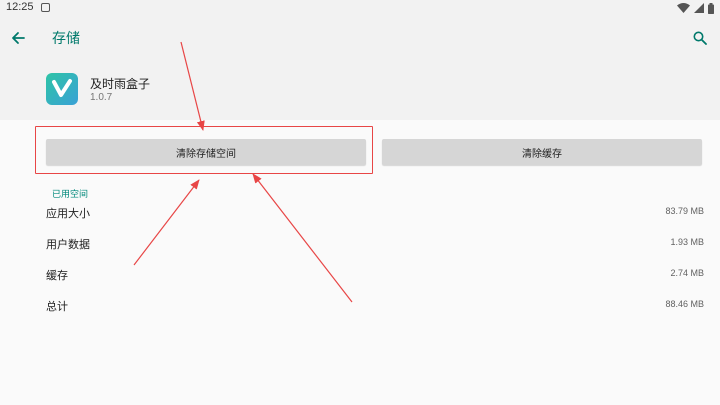 The height and width of the screenshot is (405, 720). Describe the element at coordinates (68, 244) in the screenshot. I see `row-label: 用户数据` at that location.